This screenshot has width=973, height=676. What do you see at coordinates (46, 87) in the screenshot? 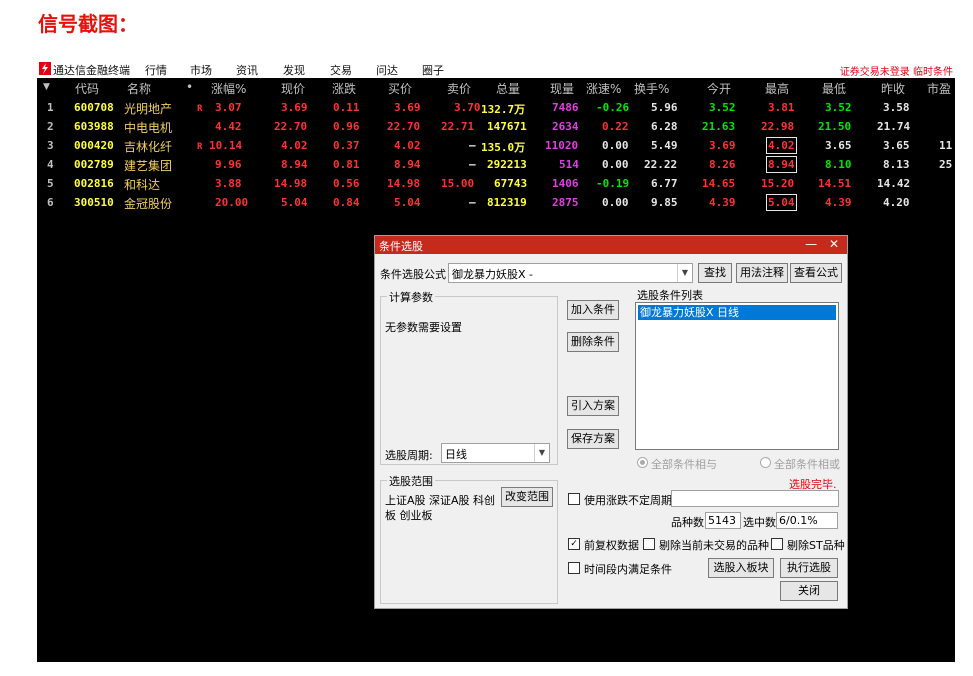
I see `sort-arrow-icon: ▼` at bounding box center [46, 87].